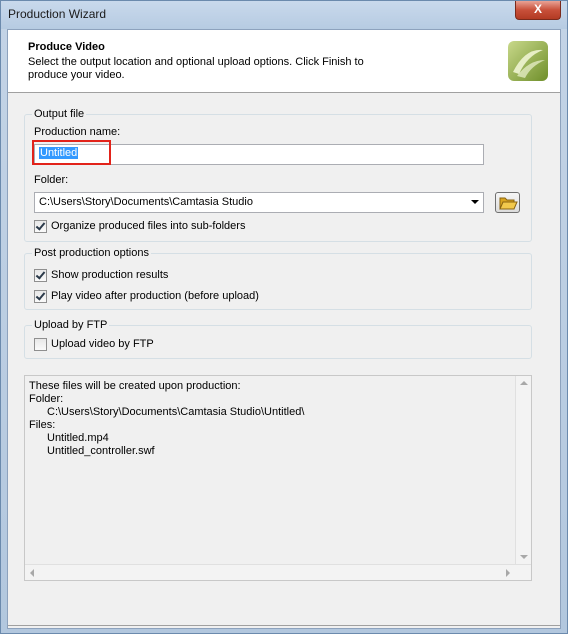  I want to click on scroll-up-icon, so click(524, 383).